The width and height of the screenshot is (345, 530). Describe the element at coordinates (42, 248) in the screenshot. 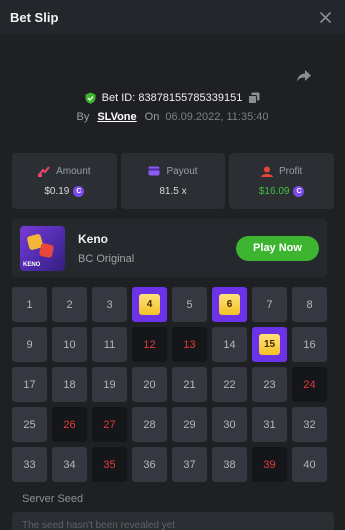

I see `keno-thumbnail: KENO` at that location.